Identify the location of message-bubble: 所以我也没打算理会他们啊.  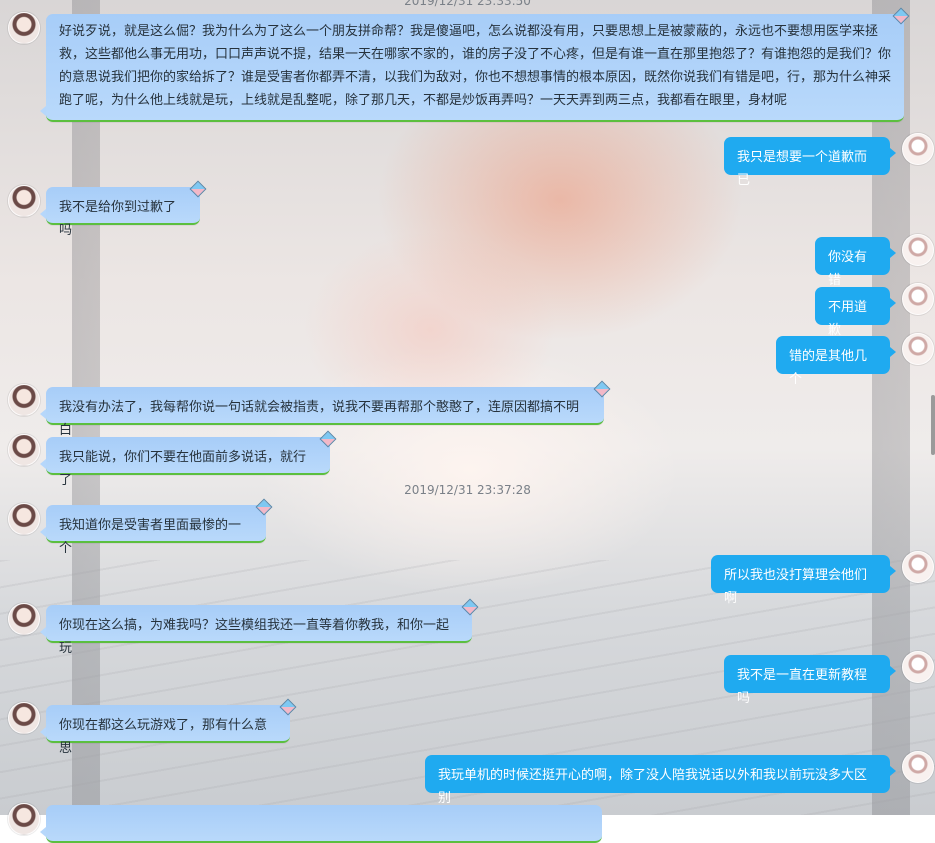
(803, 580).